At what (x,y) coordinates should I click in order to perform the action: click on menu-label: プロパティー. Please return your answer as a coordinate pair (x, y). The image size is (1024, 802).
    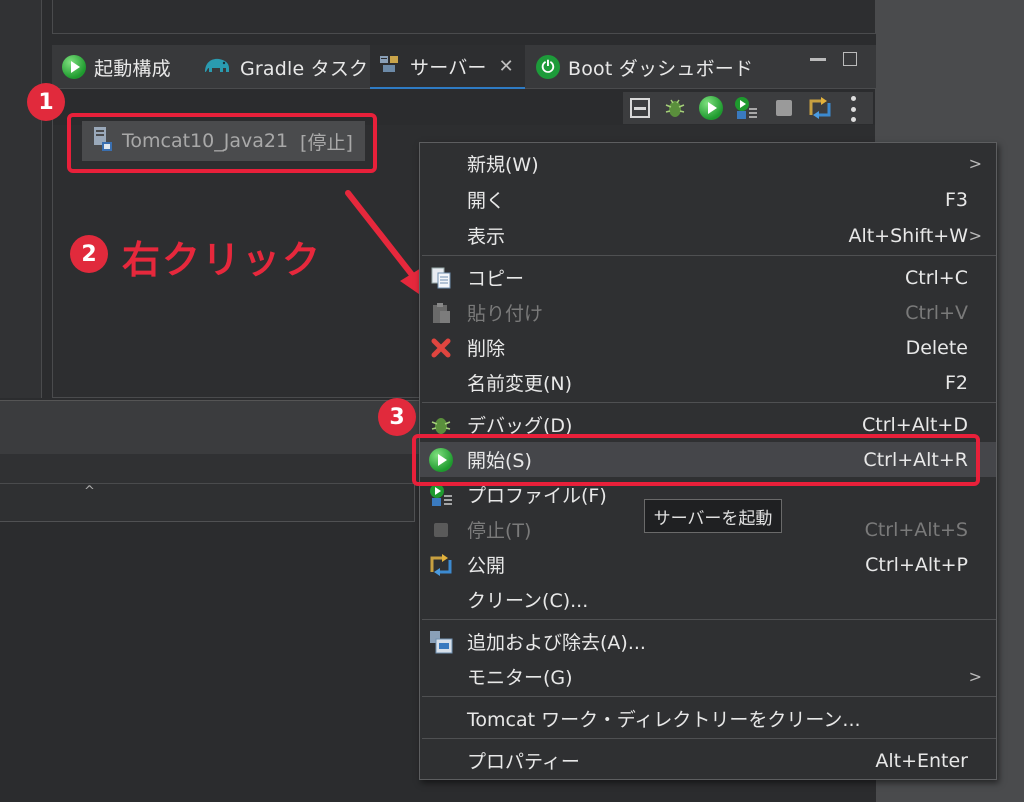
    Looking at the image, I should click on (523, 762).